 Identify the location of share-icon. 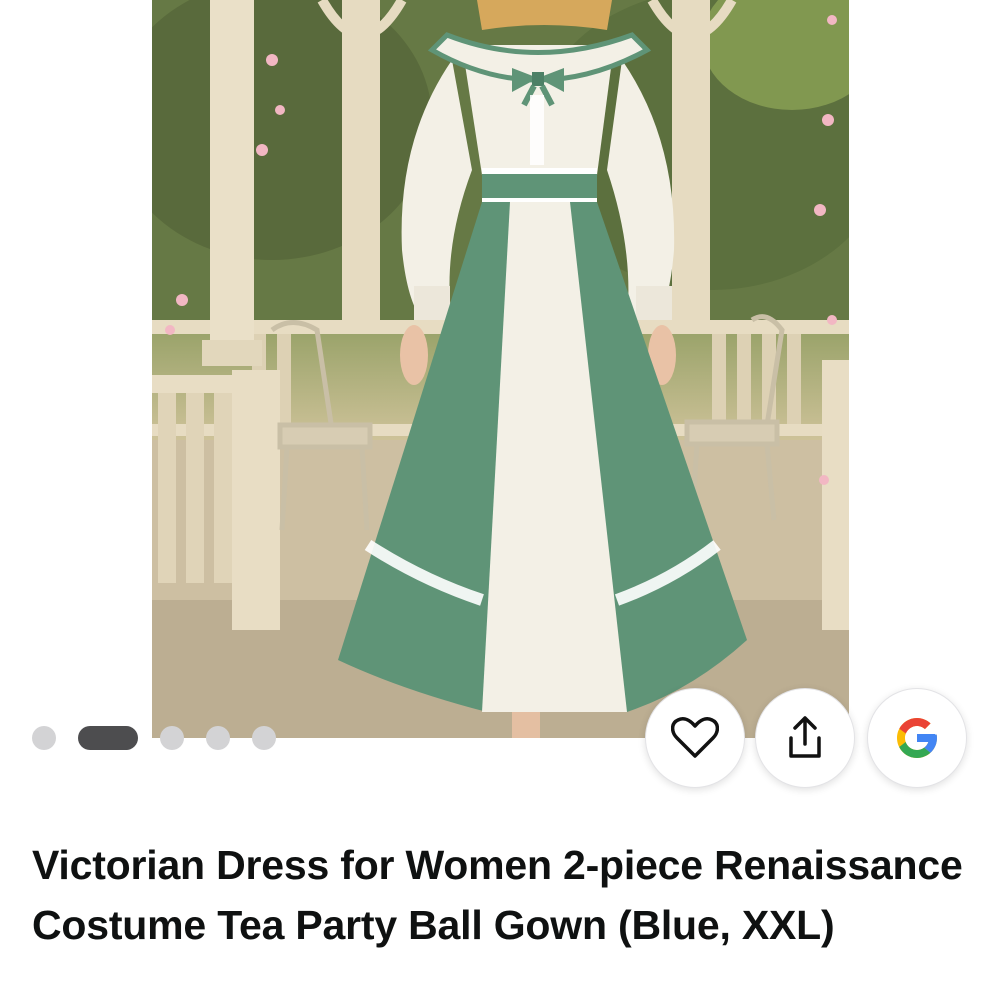
(805, 738).